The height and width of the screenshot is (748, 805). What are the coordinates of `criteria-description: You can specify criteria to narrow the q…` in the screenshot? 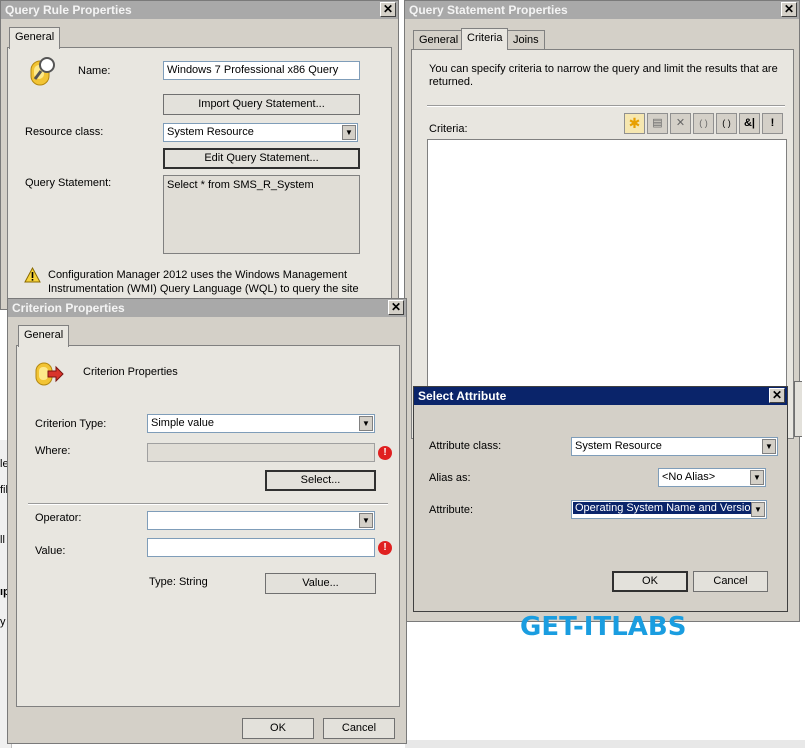 It's located at (603, 75).